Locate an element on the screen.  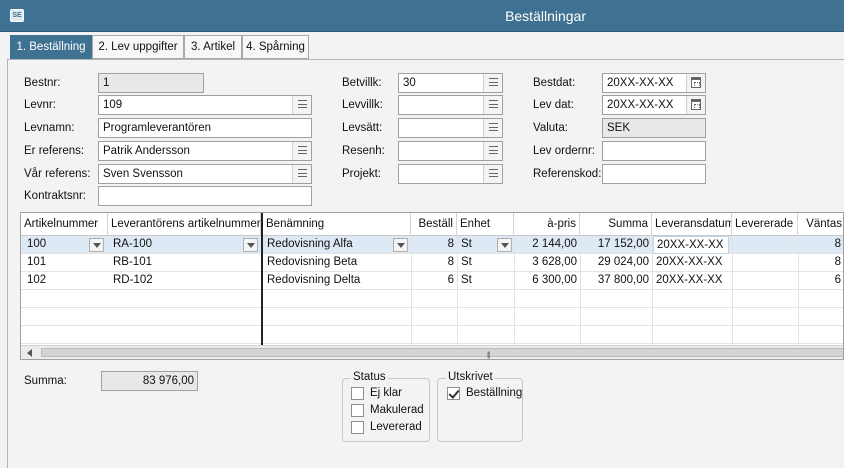
resenh-lookup-button is located at coordinates (492, 151).